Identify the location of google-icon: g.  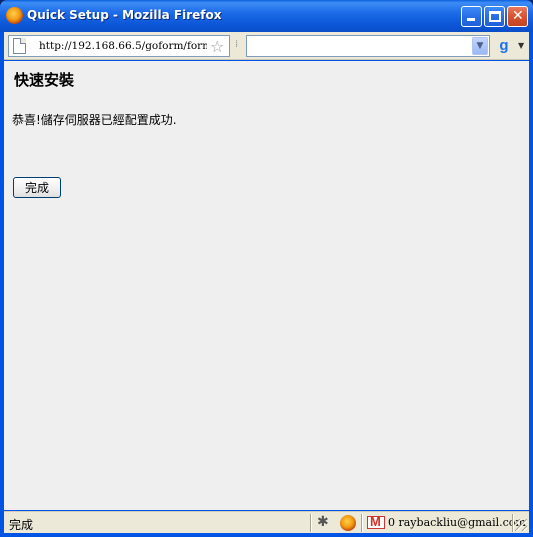
(504, 46).